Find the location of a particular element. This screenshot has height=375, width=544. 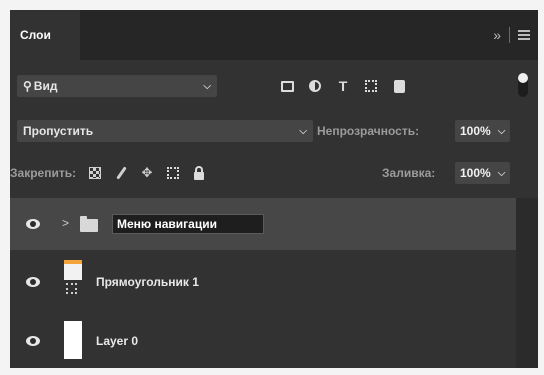

fill-field: 100% ⌵ is located at coordinates (483, 173).